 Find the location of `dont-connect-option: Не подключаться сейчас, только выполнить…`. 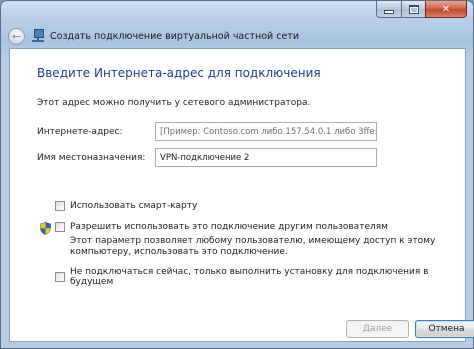

dont-connect-option: Не подключаться сейчас, только выполнить… is located at coordinates (260, 277).